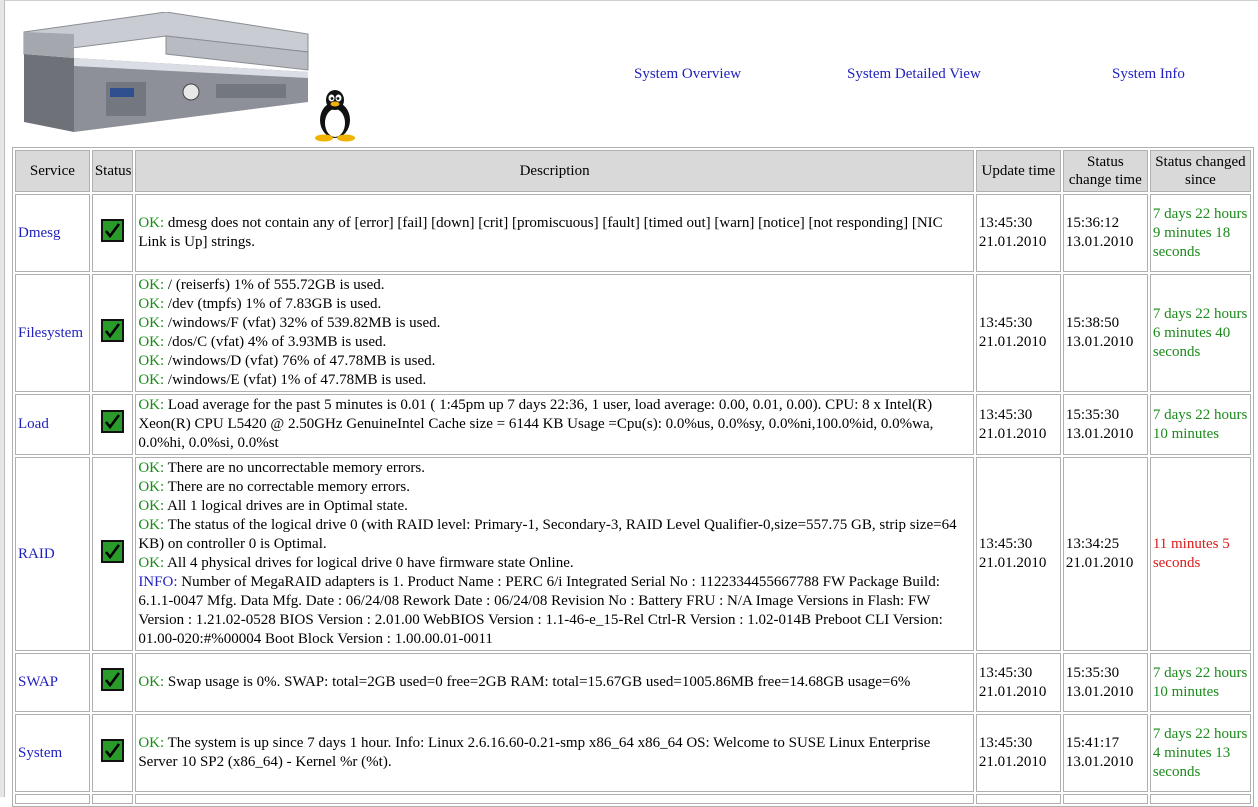 Image resolution: width=1258 pixels, height=807 pixels. Describe the element at coordinates (38, 682) in the screenshot. I see `service-link: SWAP` at that location.